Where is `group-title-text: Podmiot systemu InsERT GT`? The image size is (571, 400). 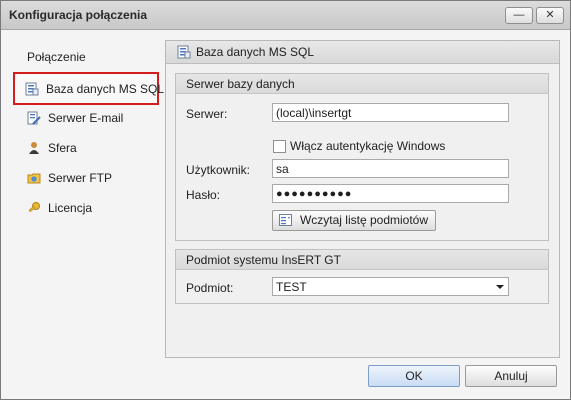
group-title-text: Podmiot systemu InsERT GT is located at coordinates (263, 260).